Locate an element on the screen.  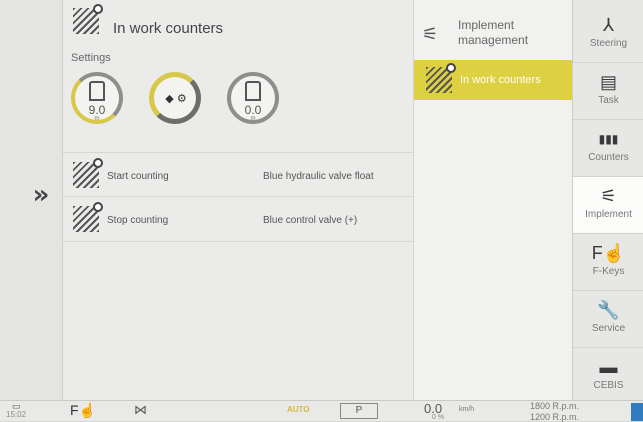
hydraulic-valve-icon: ◆ ⚙ is located at coordinates (176, 99).